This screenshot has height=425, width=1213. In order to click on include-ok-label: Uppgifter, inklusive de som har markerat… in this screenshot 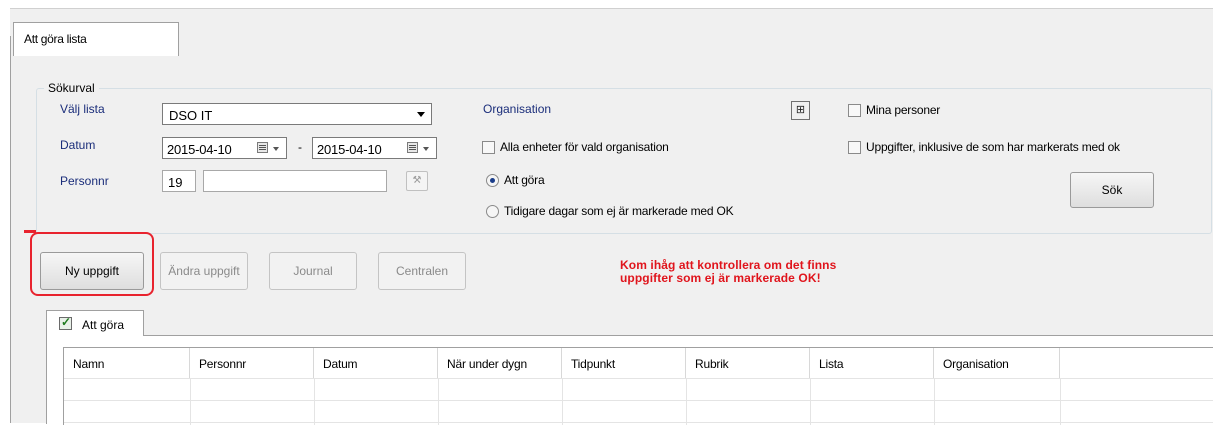, I will do `click(993, 147)`.